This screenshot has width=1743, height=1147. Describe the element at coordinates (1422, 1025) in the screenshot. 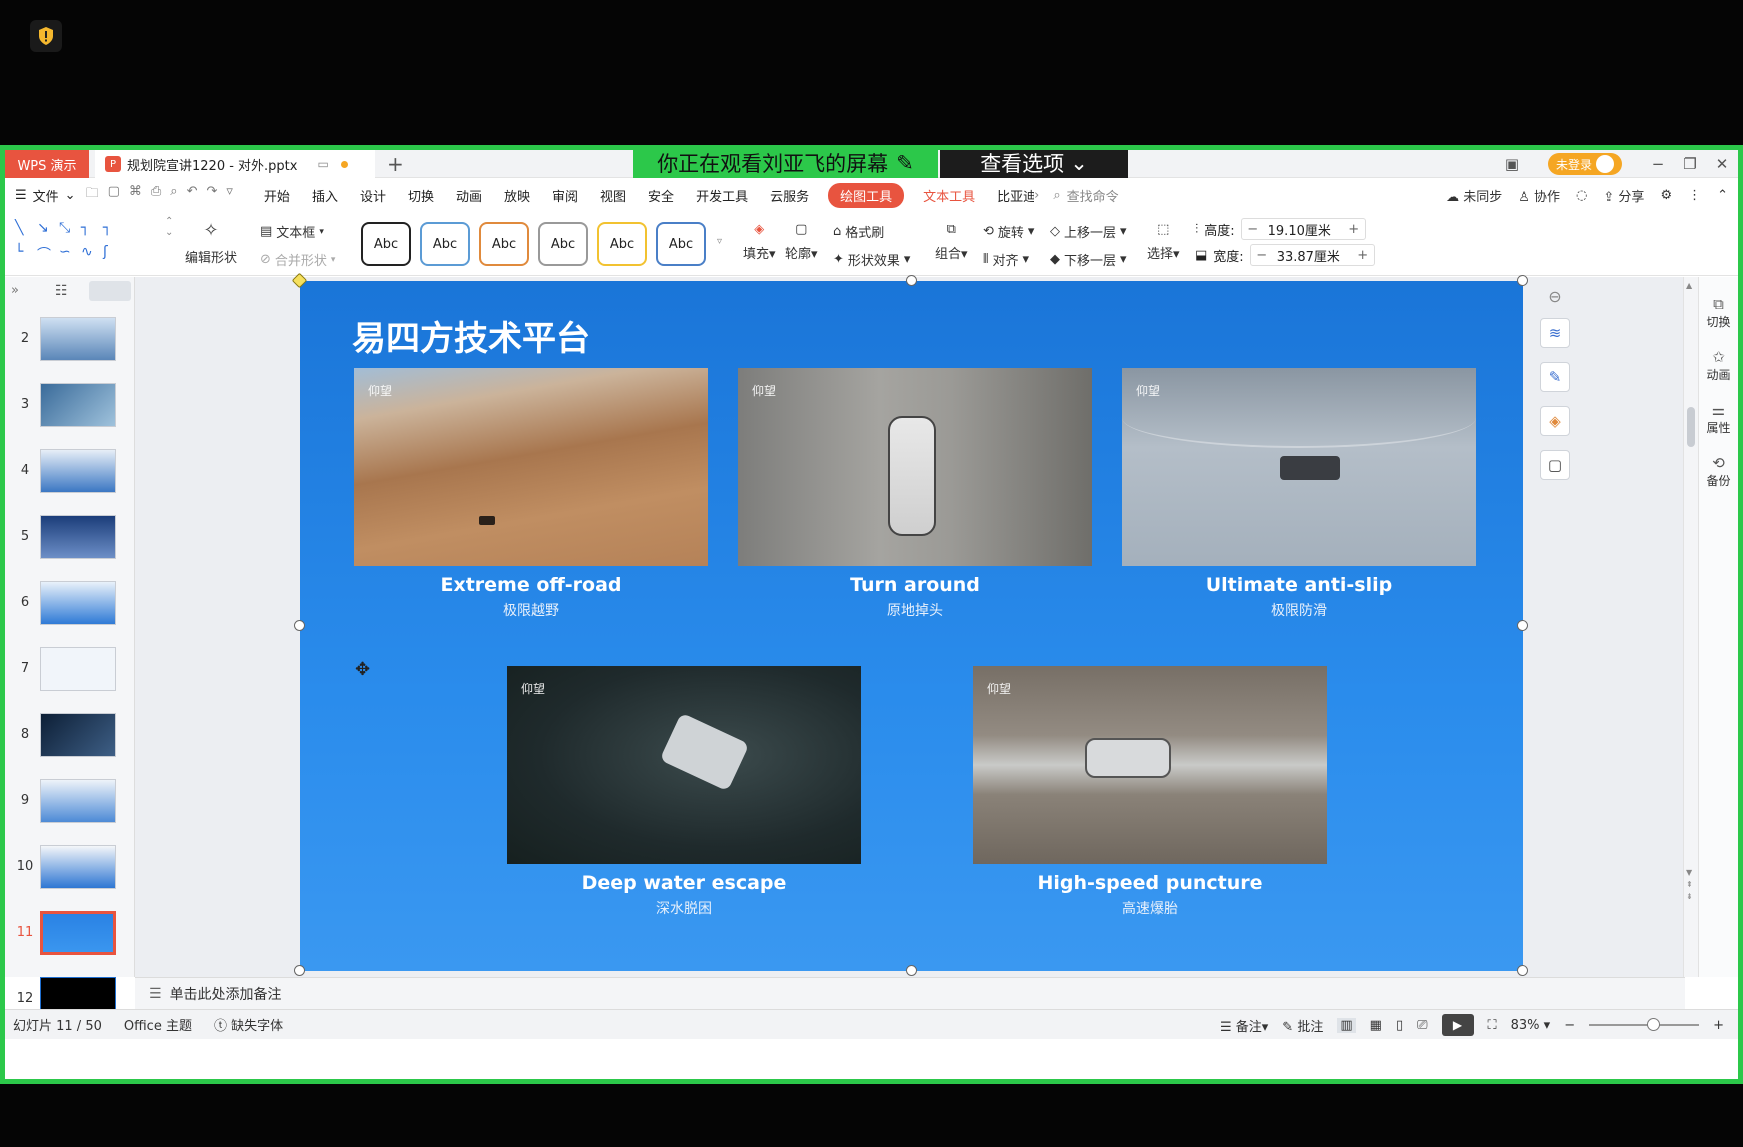

I see `presenter-icon: ⎚` at that location.